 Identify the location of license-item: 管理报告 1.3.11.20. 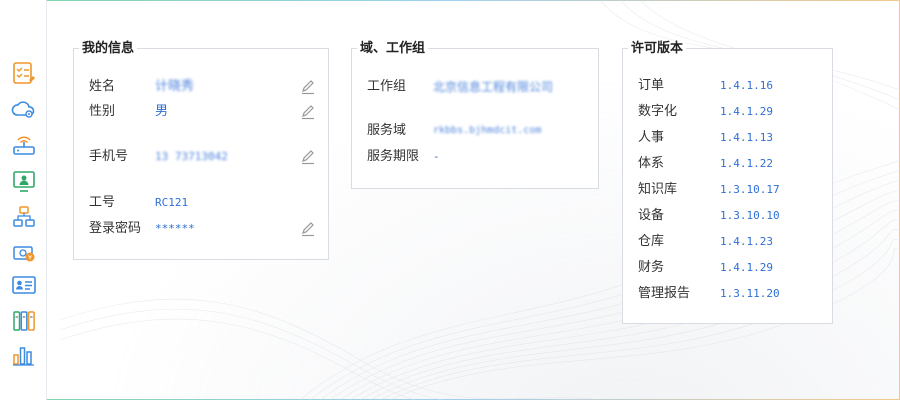
(733, 294).